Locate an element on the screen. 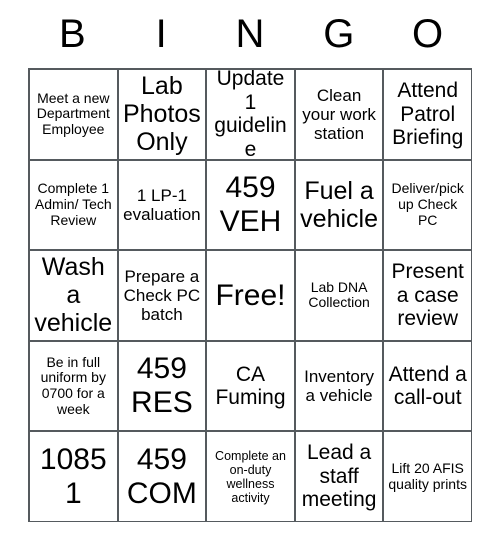  bingo-cell: Inventory a vehicle is located at coordinates (339, 386).